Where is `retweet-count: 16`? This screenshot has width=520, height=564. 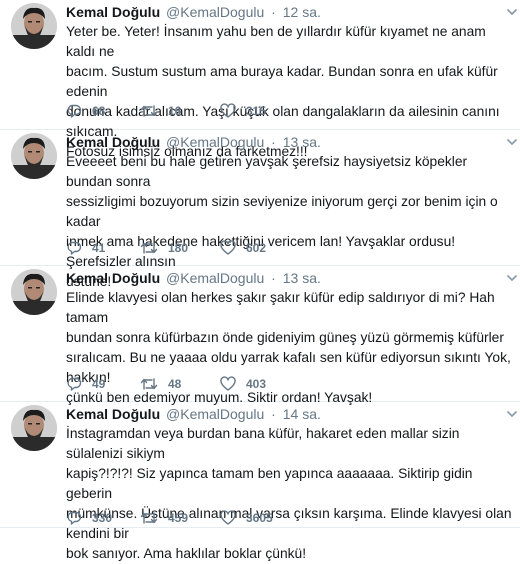
retweet-count: 16 is located at coordinates (175, 111).